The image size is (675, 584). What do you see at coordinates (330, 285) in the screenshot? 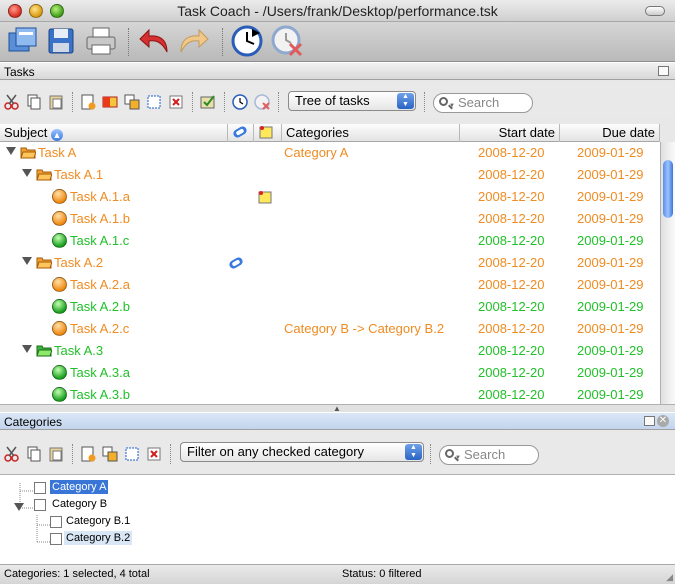
I see `task-row: Task A.2.a 2008-12-20 2009-01-29` at bounding box center [330, 285].